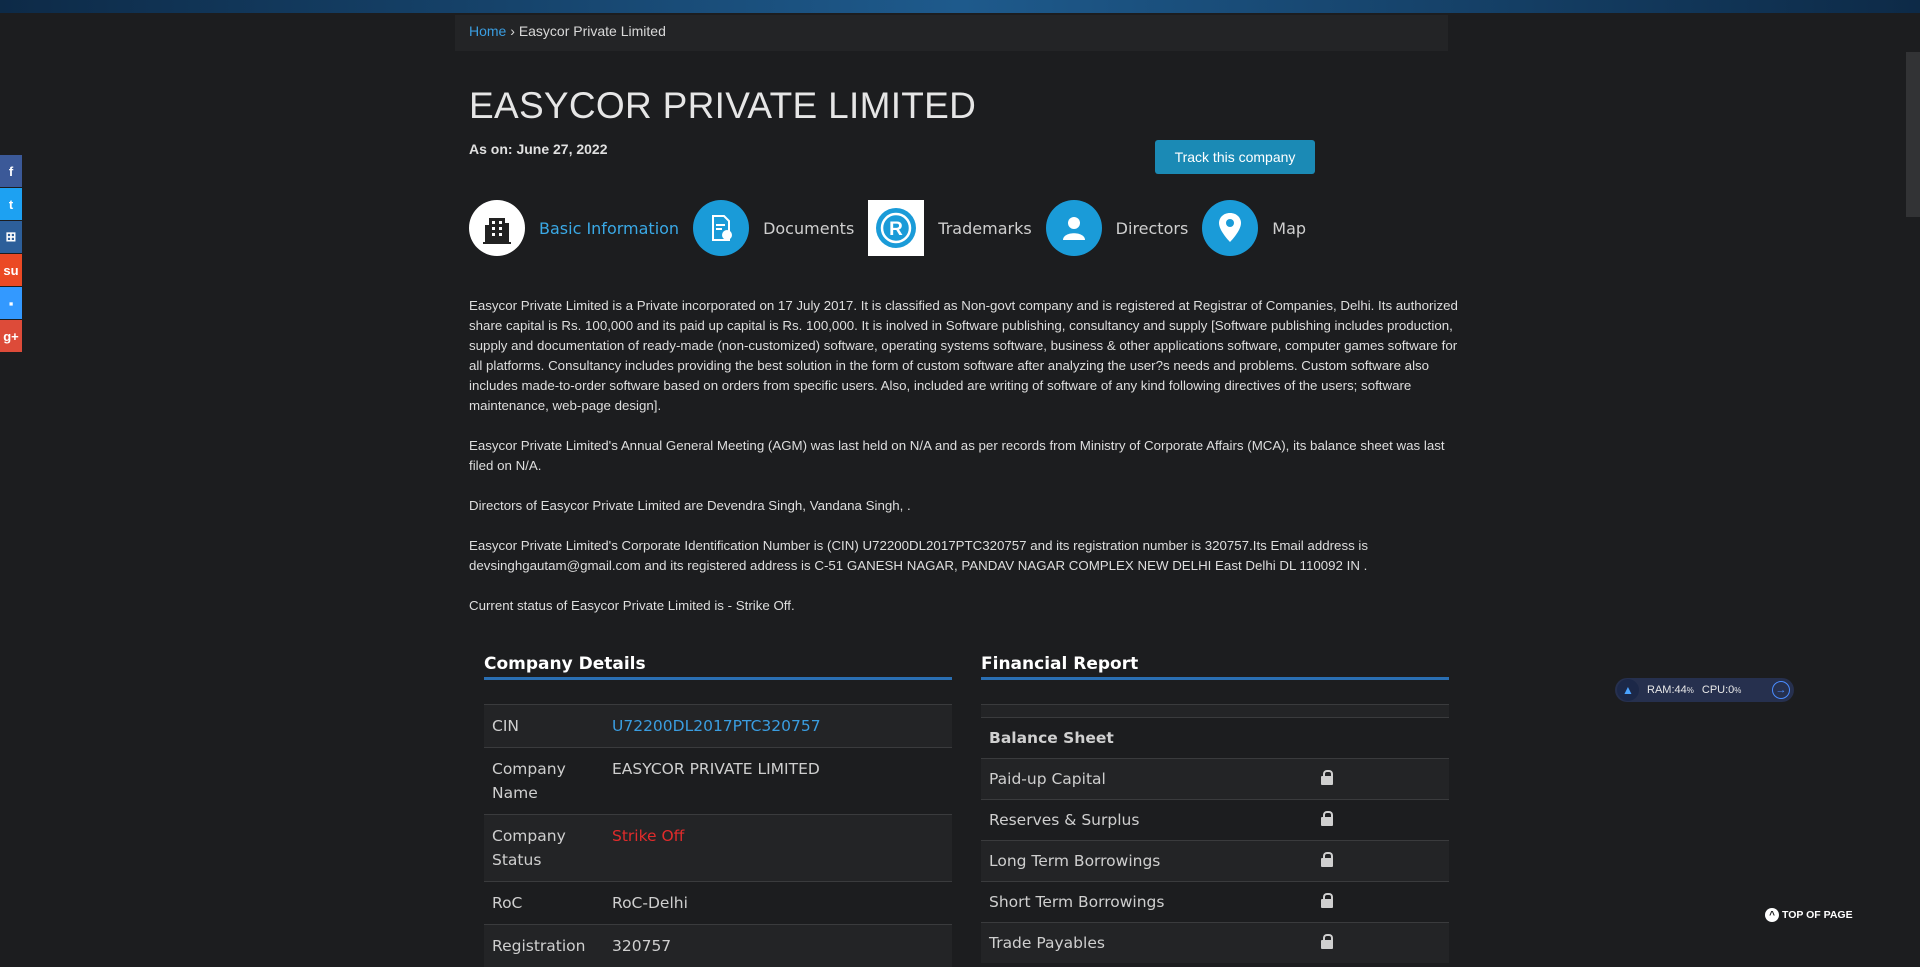  I want to click on table-row: Company Name EASYCOR PRIVATE LIMITED, so click(718, 781).